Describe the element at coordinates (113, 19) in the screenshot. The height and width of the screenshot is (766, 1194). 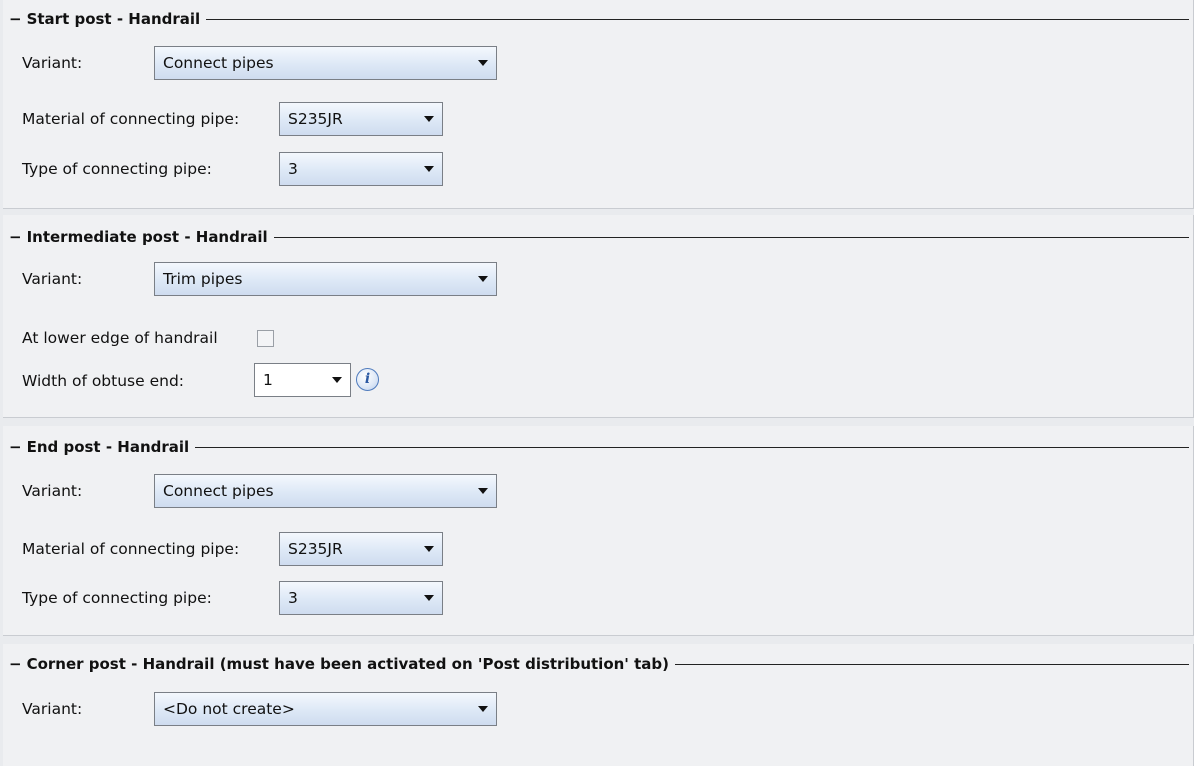
I see `section-title: Start post - Handrail` at that location.